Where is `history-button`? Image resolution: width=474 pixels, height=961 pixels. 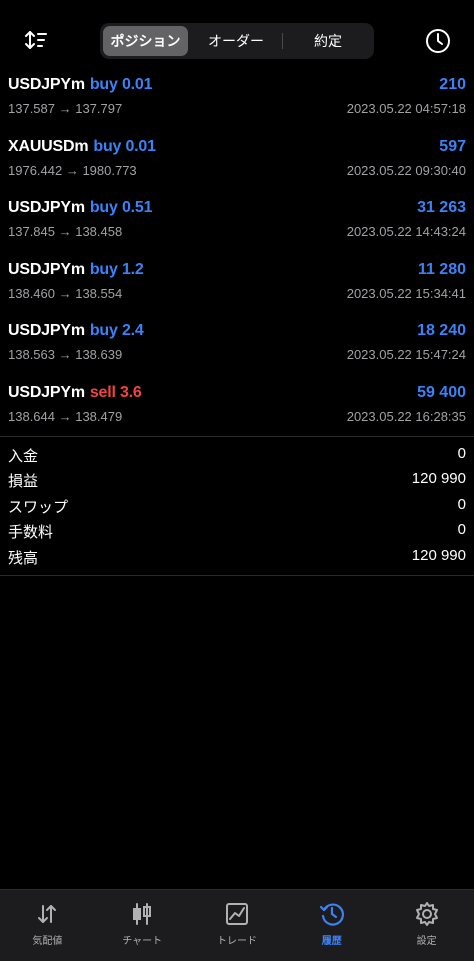
history-button is located at coordinates (438, 41).